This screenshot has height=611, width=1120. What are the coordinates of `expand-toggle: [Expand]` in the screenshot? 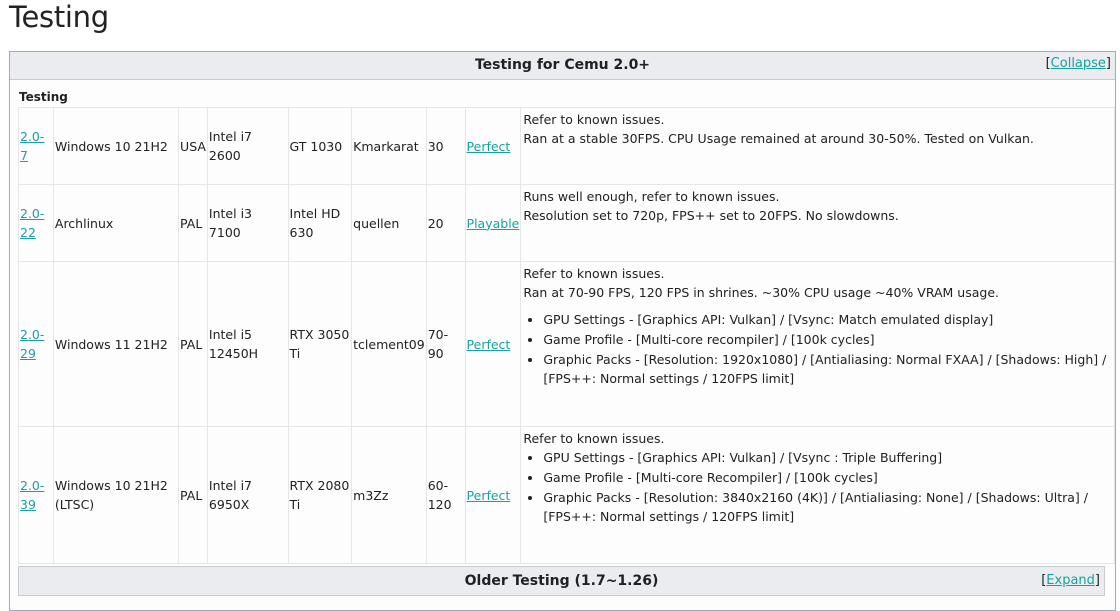 It's located at (1070, 581).